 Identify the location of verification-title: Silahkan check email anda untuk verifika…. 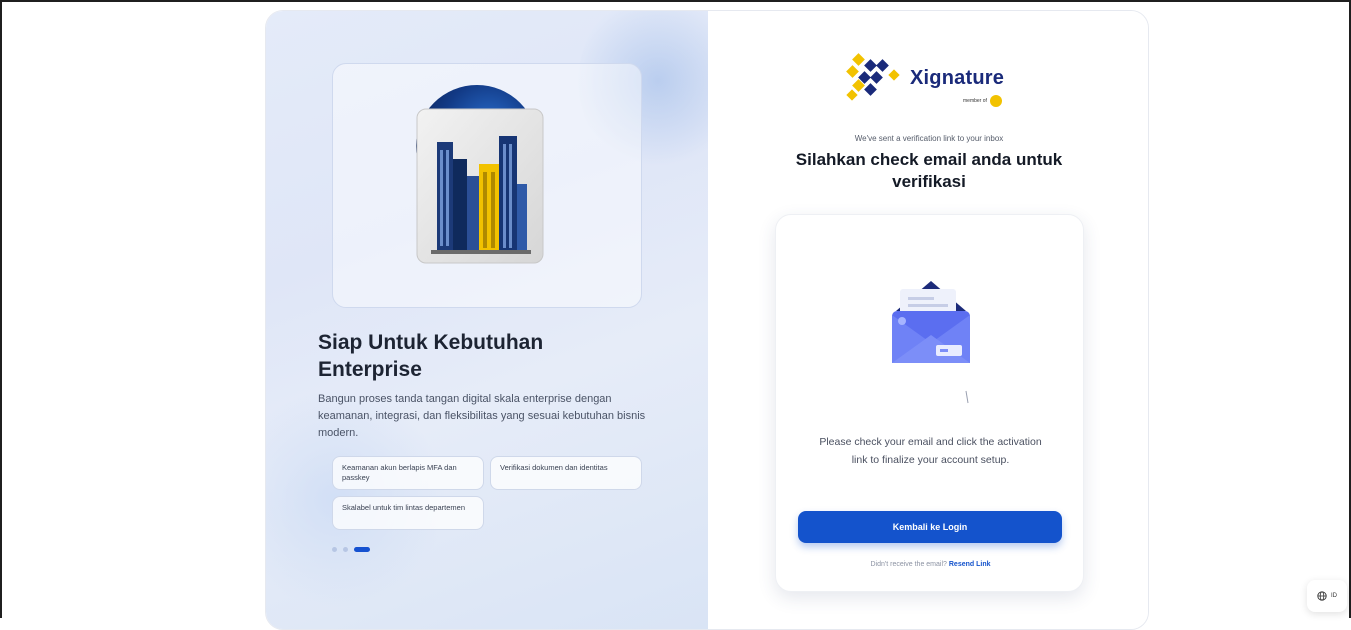
(929, 170).